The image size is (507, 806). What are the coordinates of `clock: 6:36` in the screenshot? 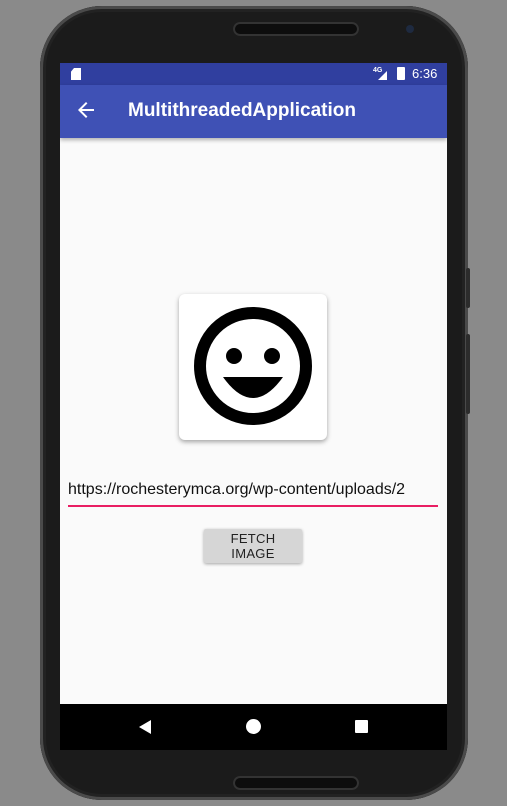 It's located at (425, 73).